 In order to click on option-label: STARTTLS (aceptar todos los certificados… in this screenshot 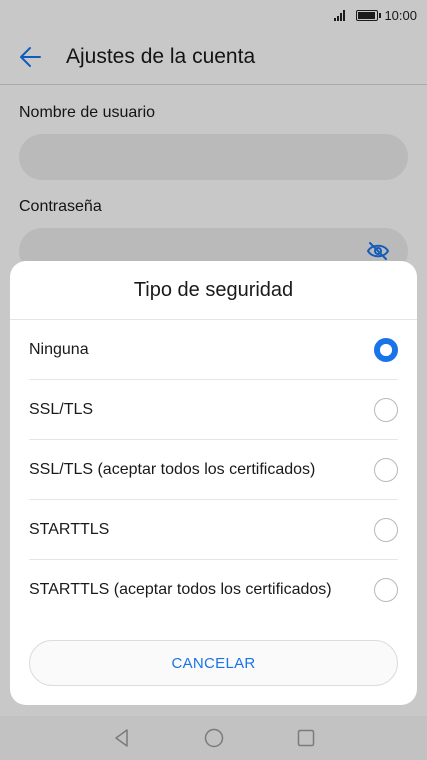, I will do `click(180, 589)`.